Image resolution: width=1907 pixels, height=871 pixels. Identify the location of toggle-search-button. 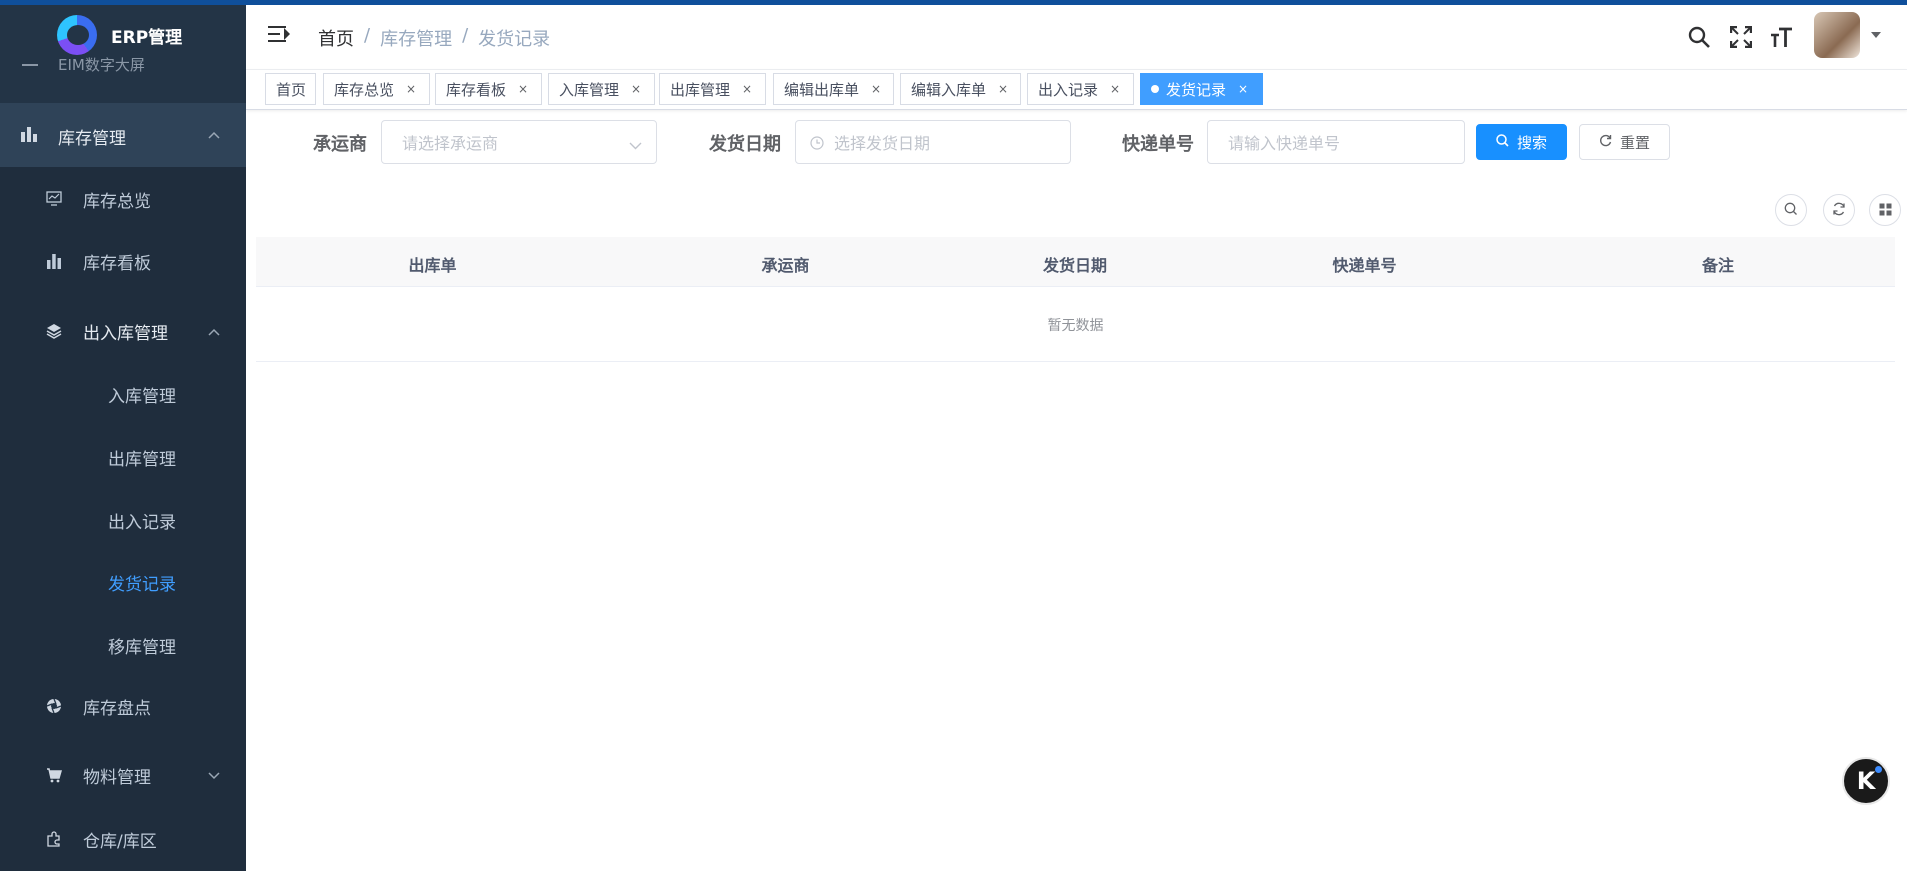
(1791, 210).